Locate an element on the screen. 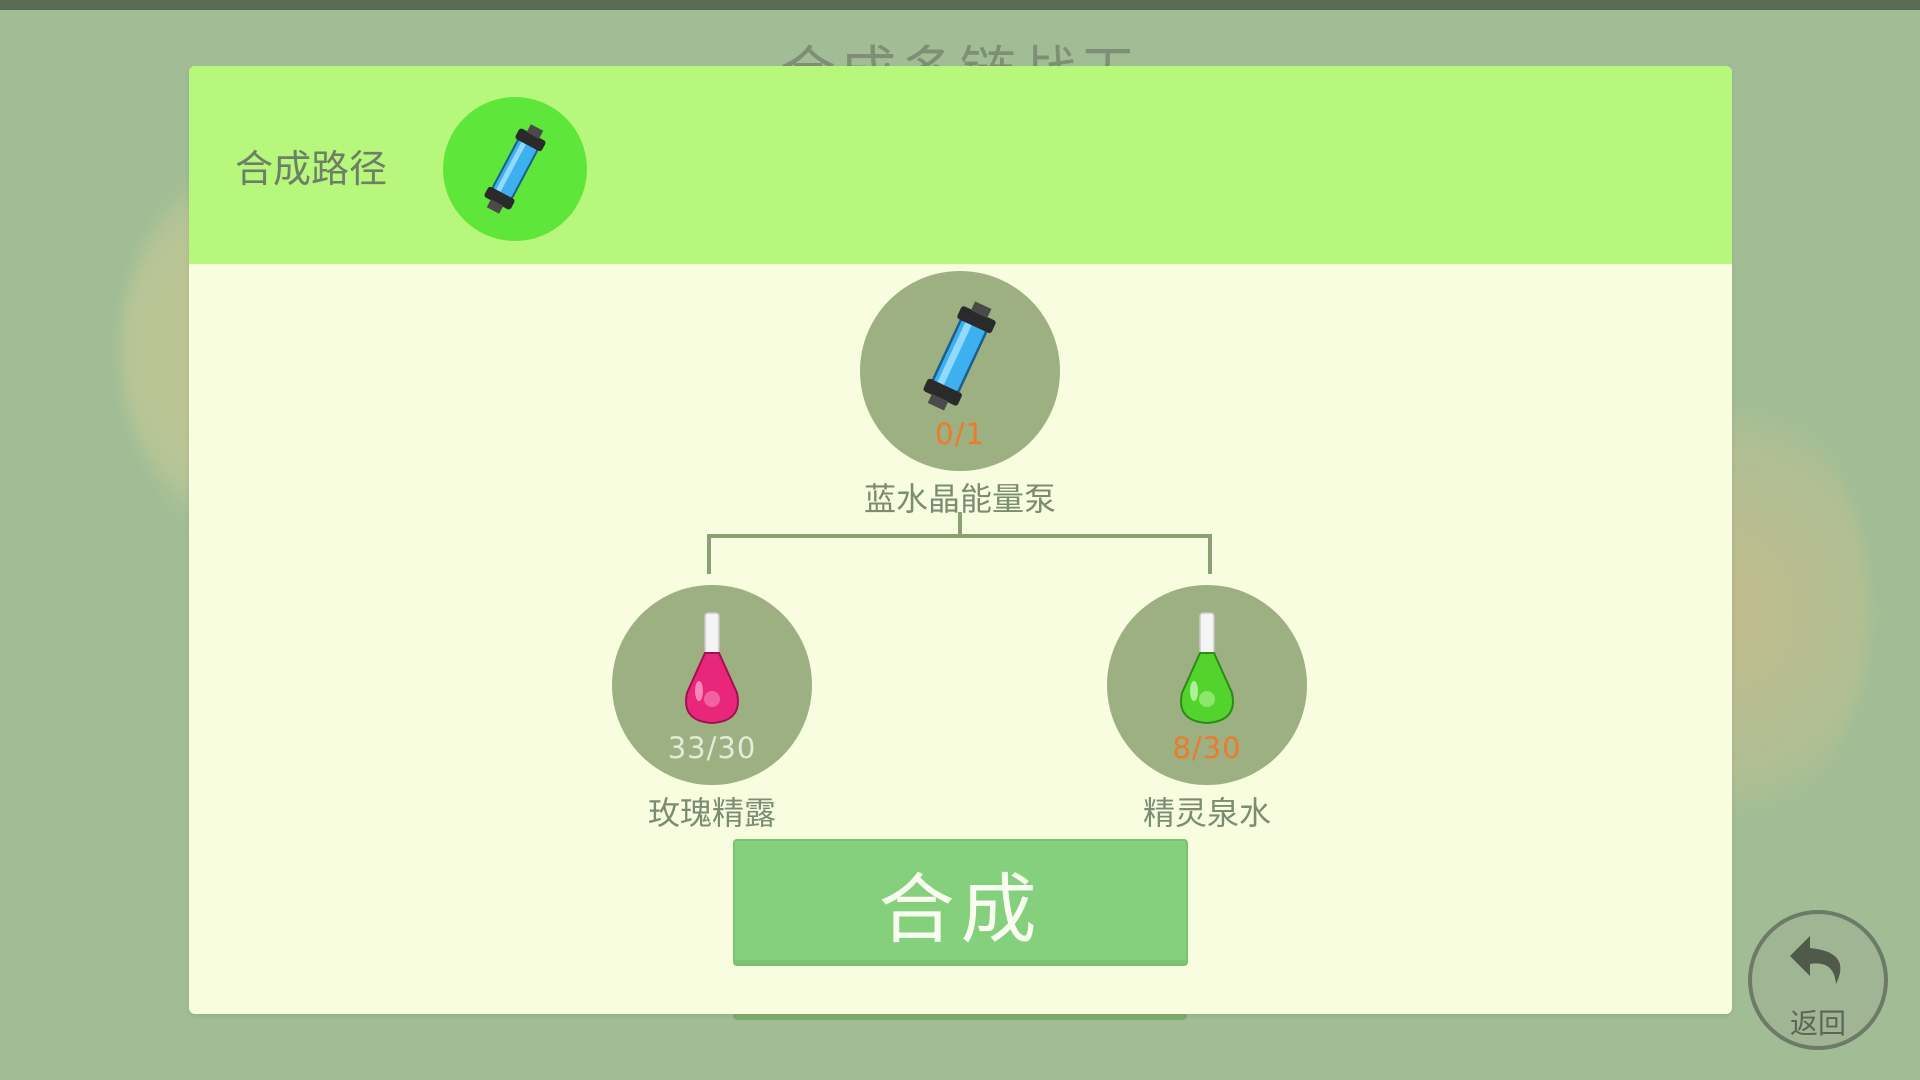 This screenshot has height=1080, width=1920. craft-button: 合成 is located at coordinates (960, 902).